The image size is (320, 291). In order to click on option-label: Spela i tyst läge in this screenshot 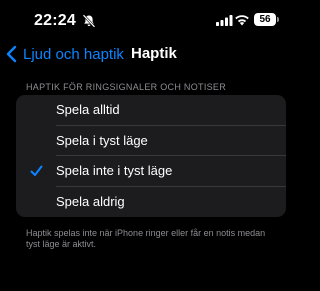, I will do `click(102, 140)`.